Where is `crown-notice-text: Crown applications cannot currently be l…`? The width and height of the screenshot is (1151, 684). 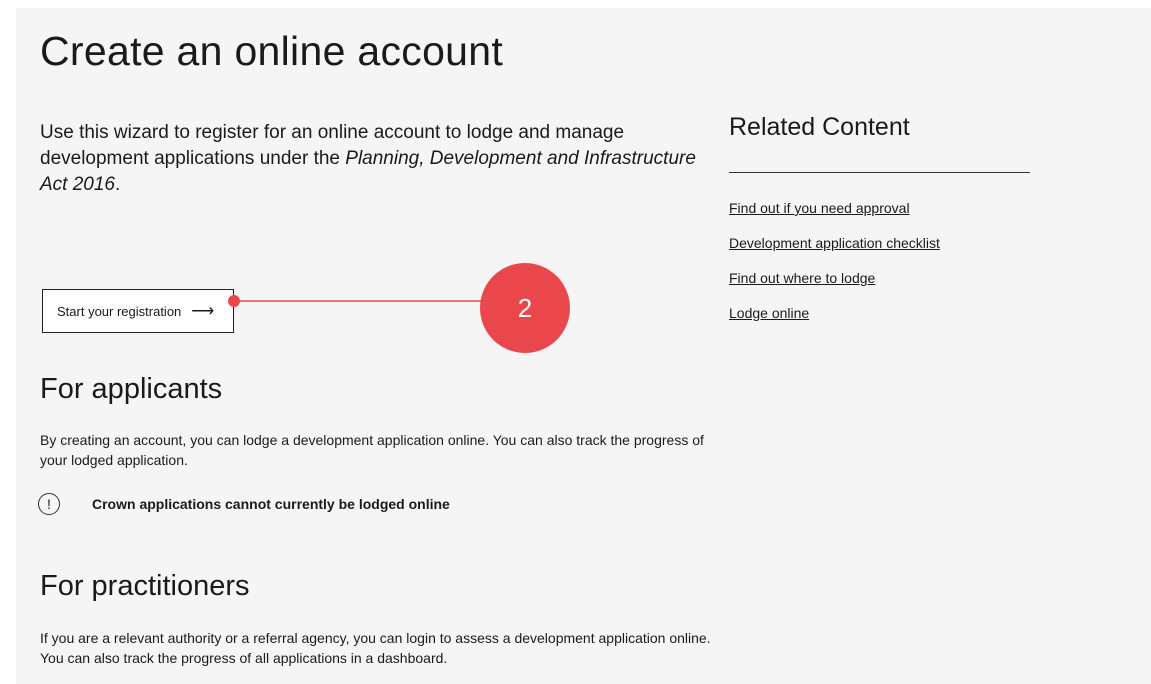 crown-notice-text: Crown applications cannot currently be l… is located at coordinates (271, 504).